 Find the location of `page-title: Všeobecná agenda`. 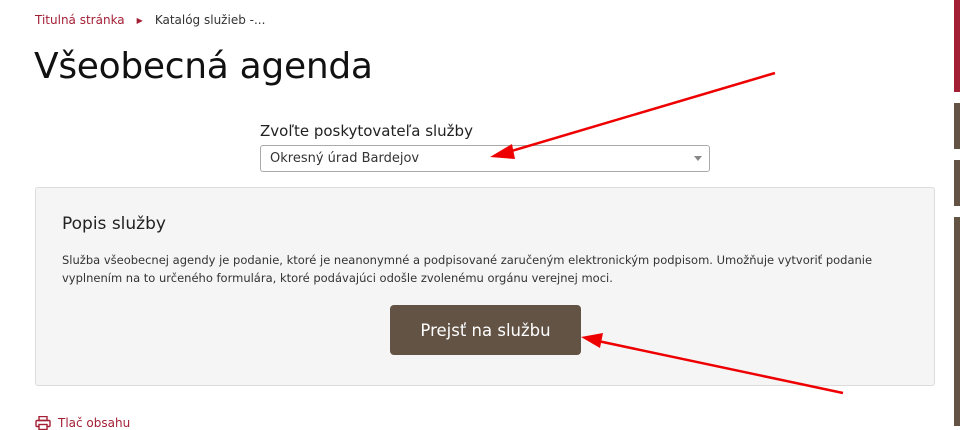

page-title: Všeobecná agenda is located at coordinates (203, 66).